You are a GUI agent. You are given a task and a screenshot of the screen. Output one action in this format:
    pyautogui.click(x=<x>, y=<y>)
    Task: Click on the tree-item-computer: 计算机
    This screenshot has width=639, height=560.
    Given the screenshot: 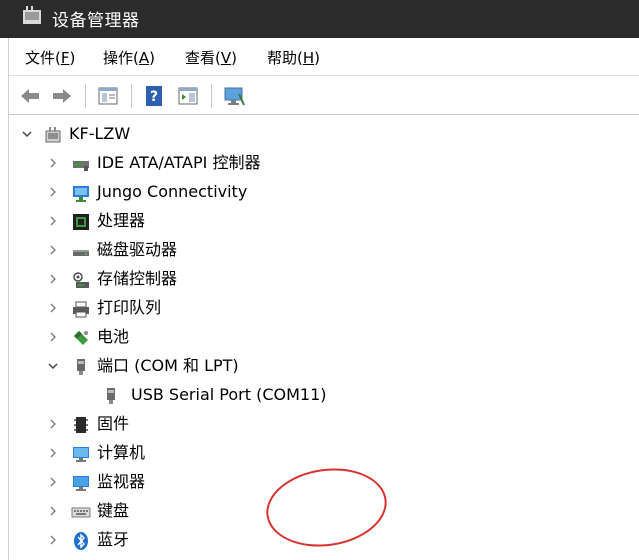 What is the action you would take?
    pyautogui.click(x=324, y=454)
    